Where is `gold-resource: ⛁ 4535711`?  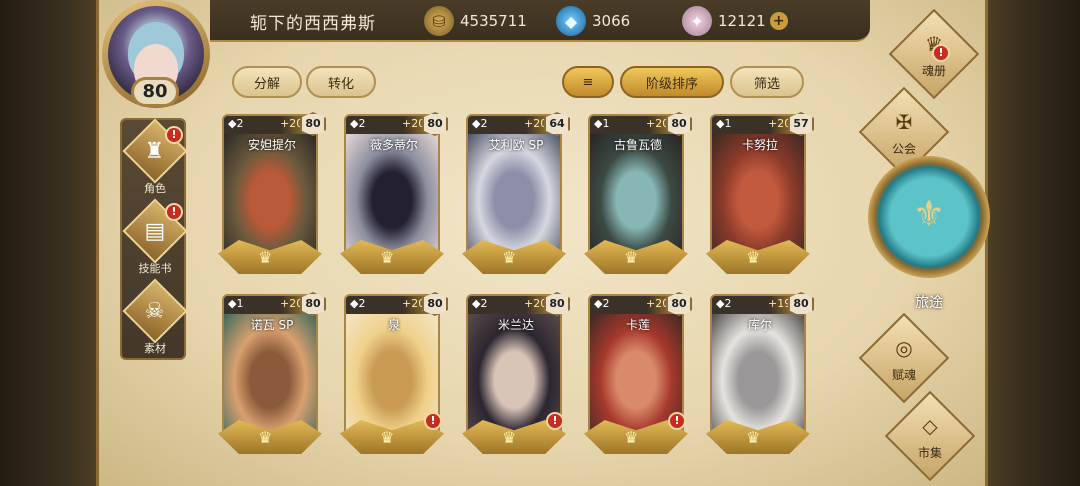
gold-resource: ⛁ 4535711 is located at coordinates (475, 21).